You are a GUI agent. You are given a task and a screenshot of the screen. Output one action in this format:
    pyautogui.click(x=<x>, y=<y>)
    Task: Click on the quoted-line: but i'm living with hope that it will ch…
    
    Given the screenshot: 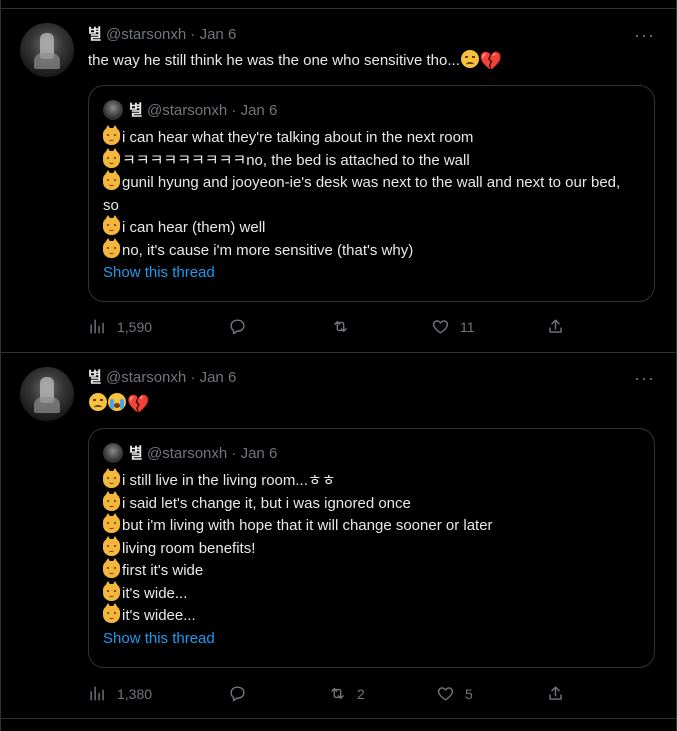 What is the action you would take?
    pyautogui.click(x=298, y=525)
    